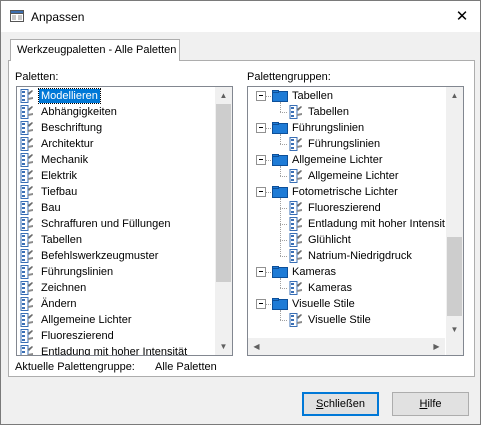 The height and width of the screenshot is (425, 481). I want to click on help-button: Hilfe, so click(430, 404).